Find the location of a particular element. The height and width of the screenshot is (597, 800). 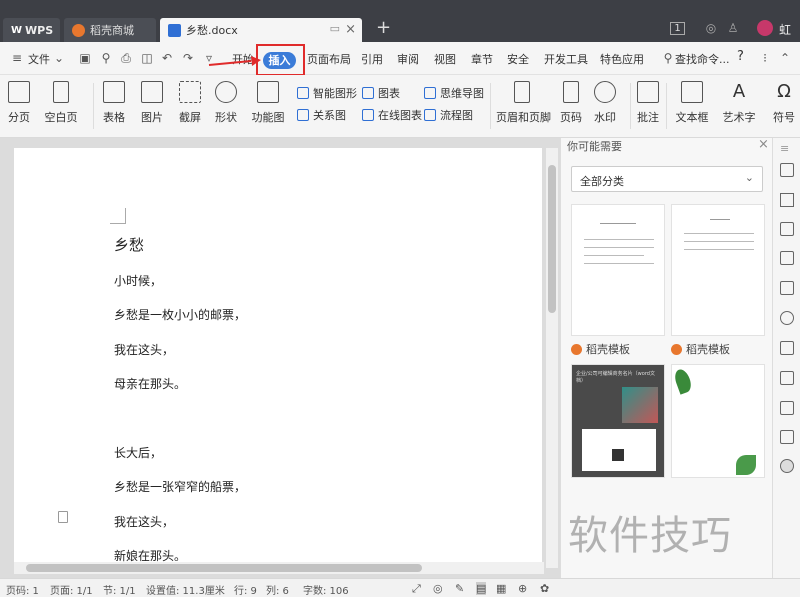

document-line: 乡愁是一枚小小的邮票， is located at coordinates (180, 314).